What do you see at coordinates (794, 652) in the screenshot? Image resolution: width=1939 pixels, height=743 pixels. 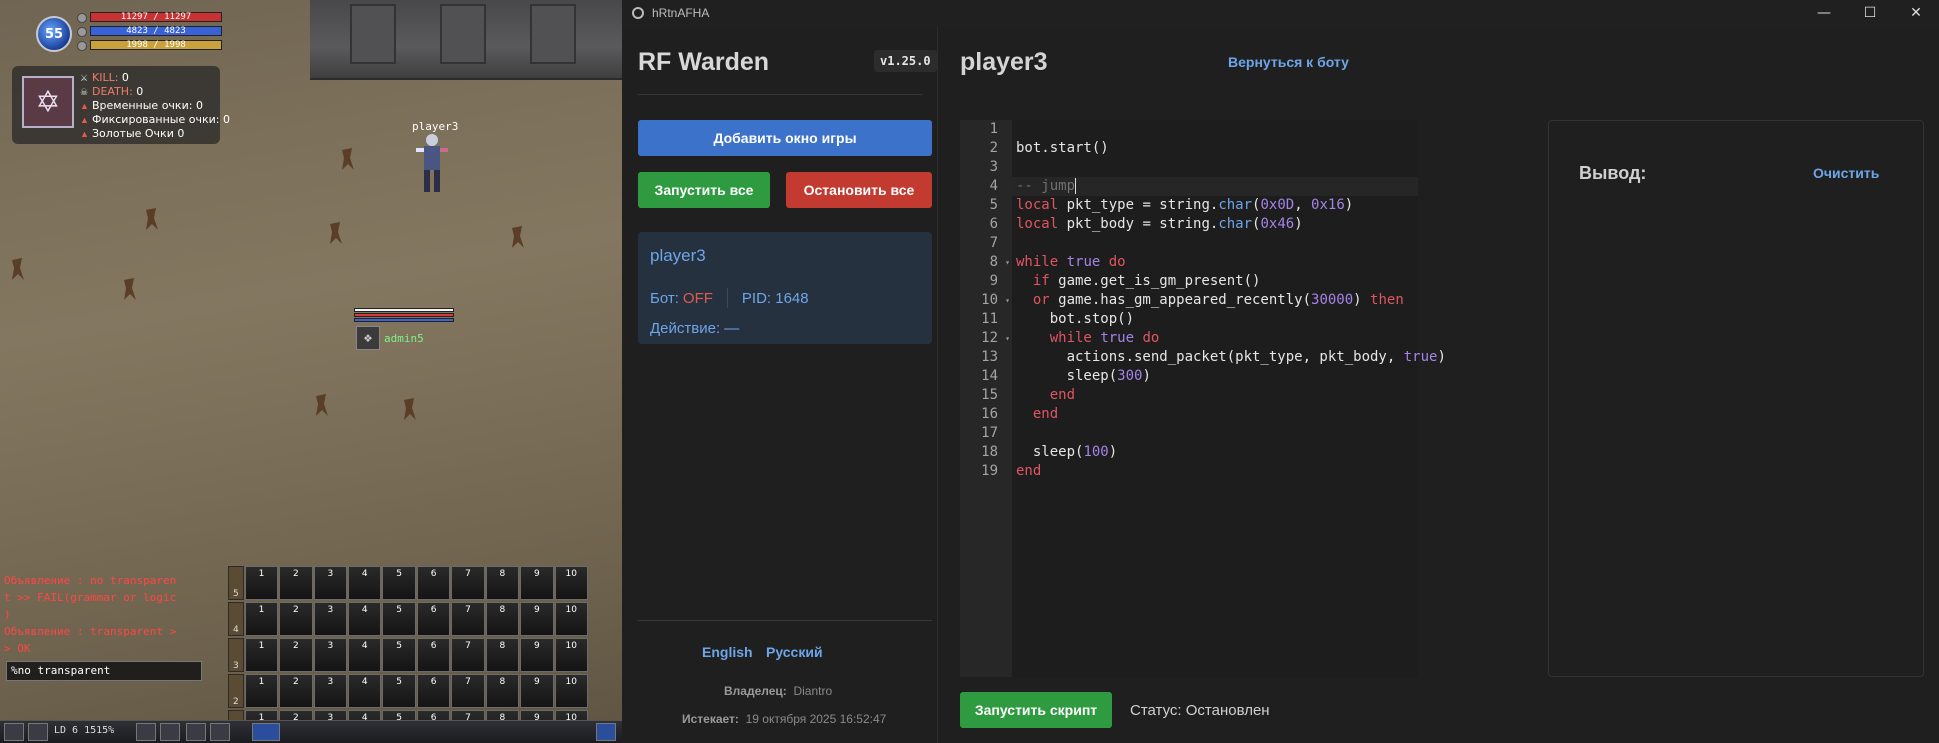 I see `lang-russian-link: Русский` at bounding box center [794, 652].